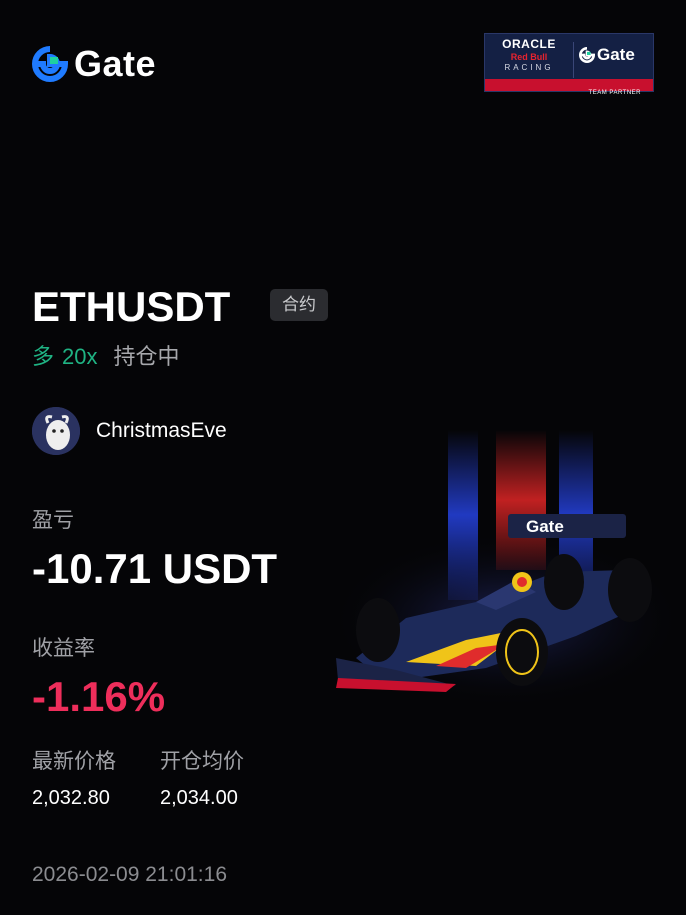  Describe the element at coordinates (573, 60) in the screenshot. I see `badge-divider` at that location.